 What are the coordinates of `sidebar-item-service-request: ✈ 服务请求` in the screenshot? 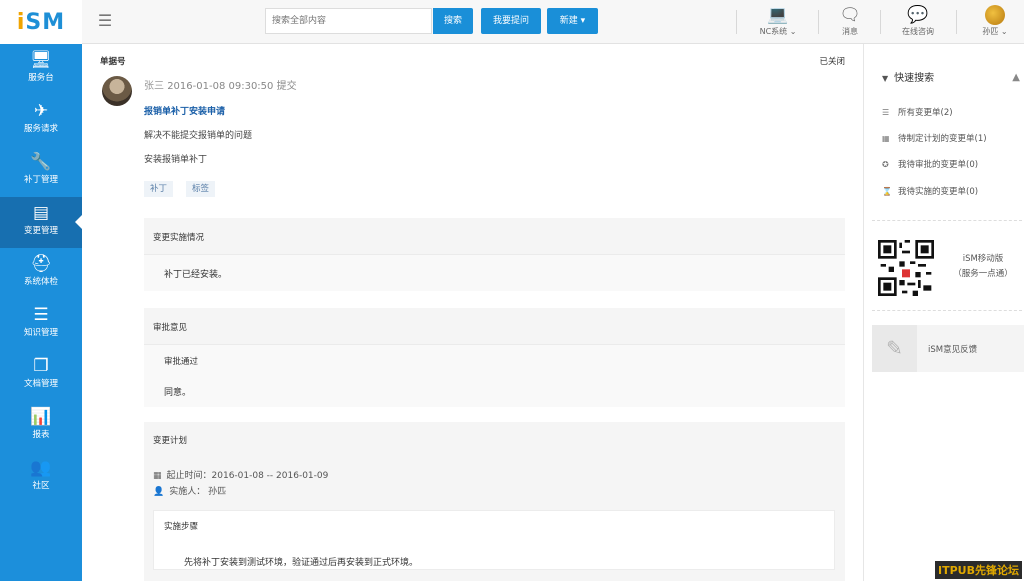 It's located at (41, 120).